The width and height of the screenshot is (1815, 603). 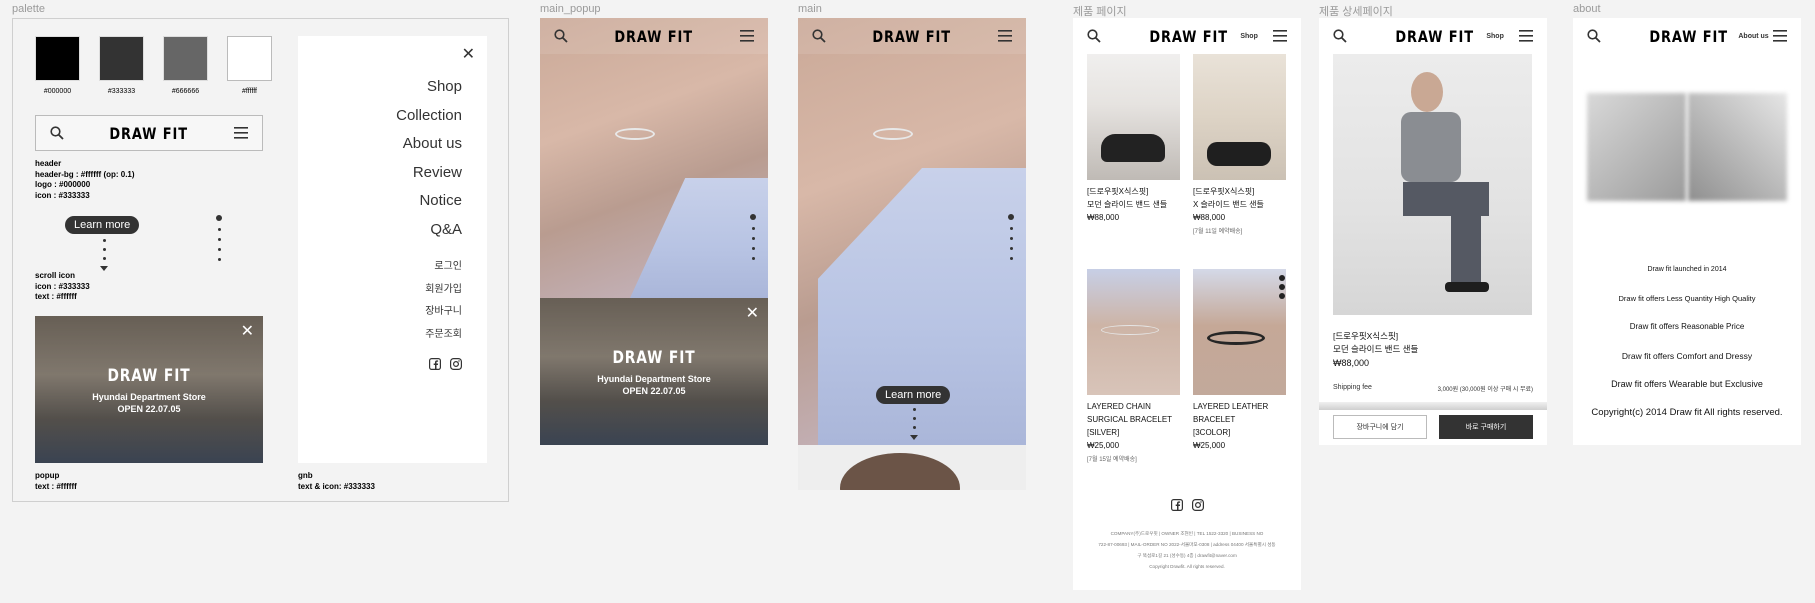 What do you see at coordinates (443, 312) in the screenshot?
I see `gnb-item-cart: 장바구니` at bounding box center [443, 312].